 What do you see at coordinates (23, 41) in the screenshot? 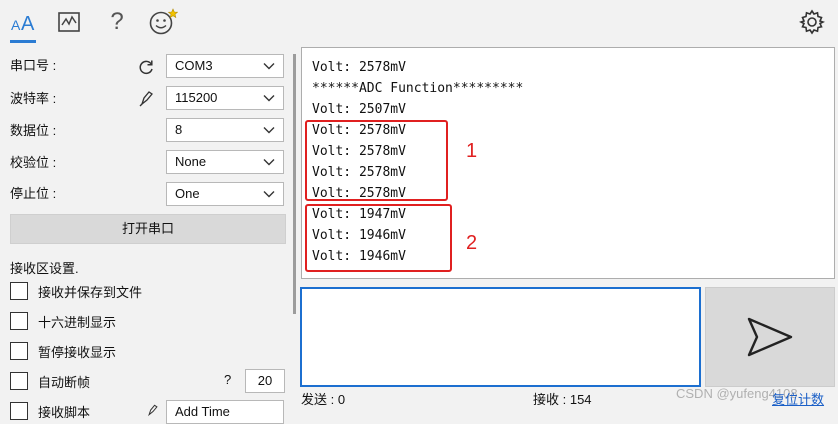
I see `active-tab-indicator` at bounding box center [23, 41].